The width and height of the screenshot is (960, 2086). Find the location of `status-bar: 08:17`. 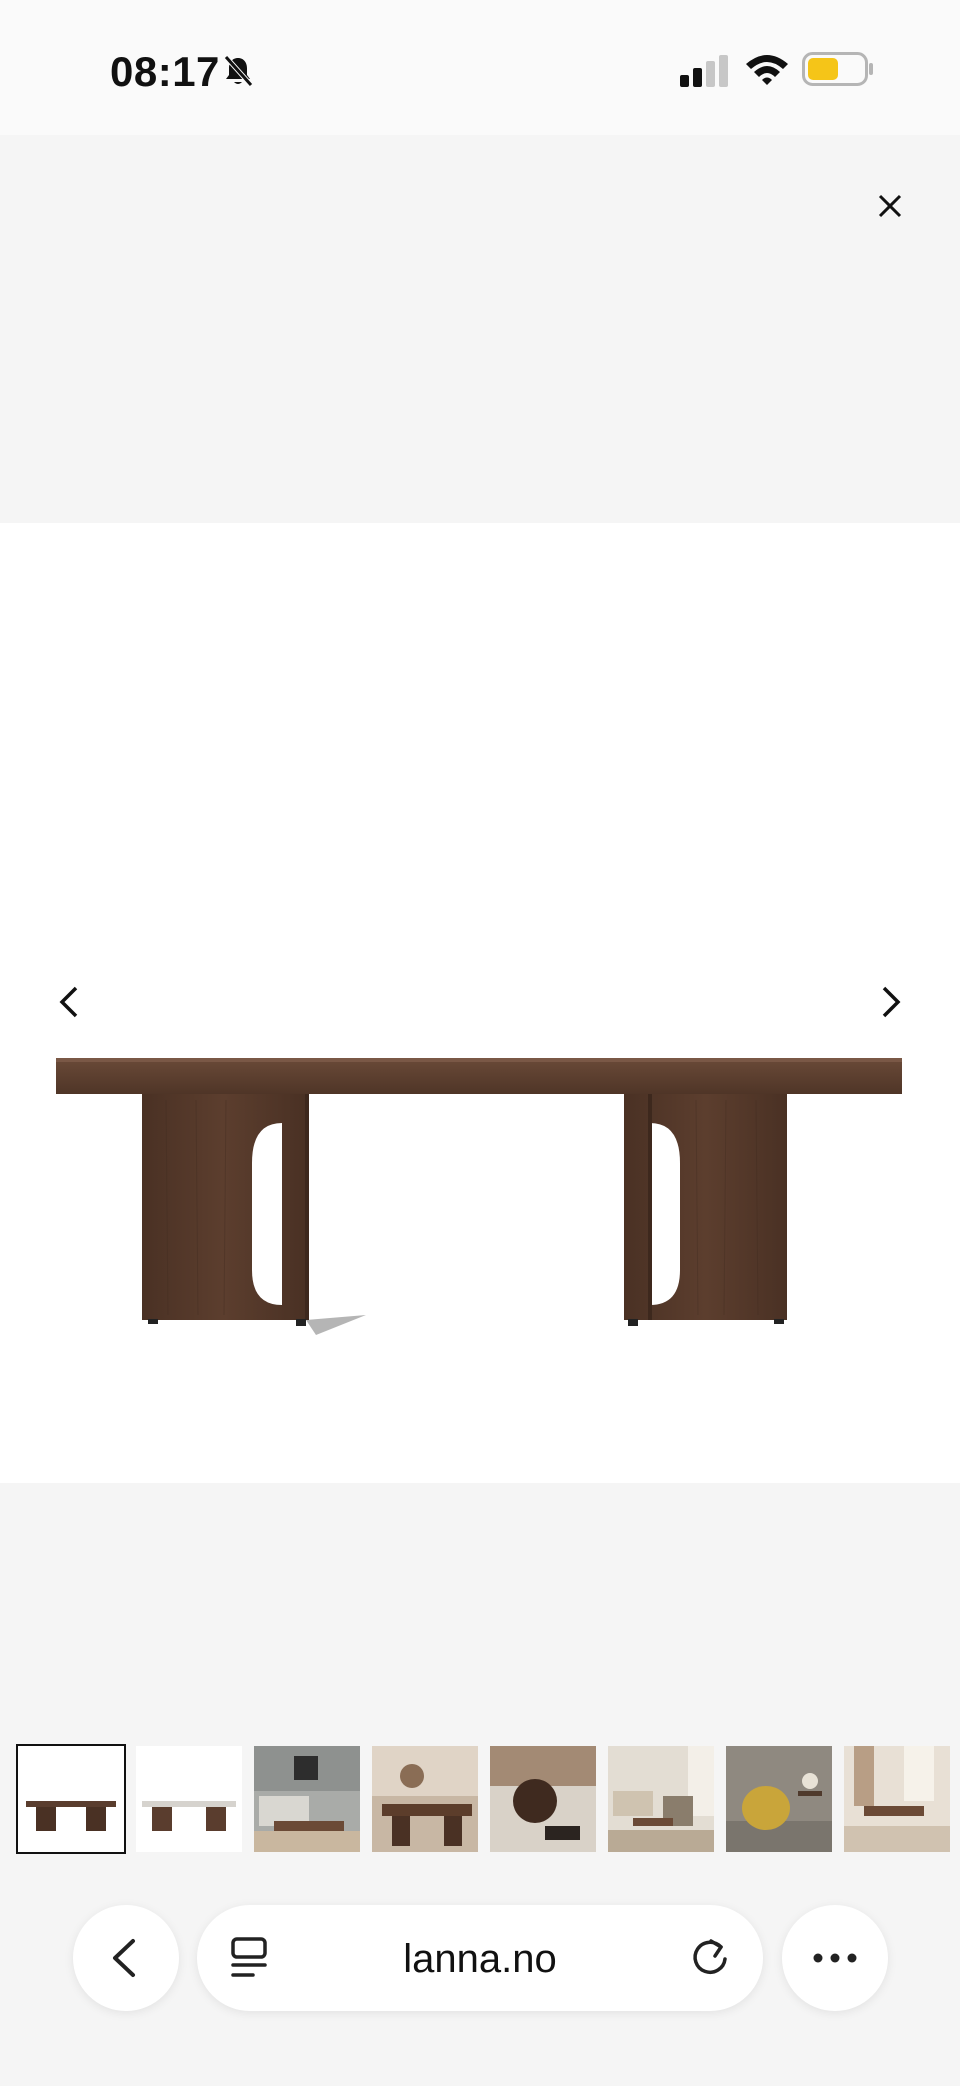

status-bar: 08:17 is located at coordinates (480, 67).